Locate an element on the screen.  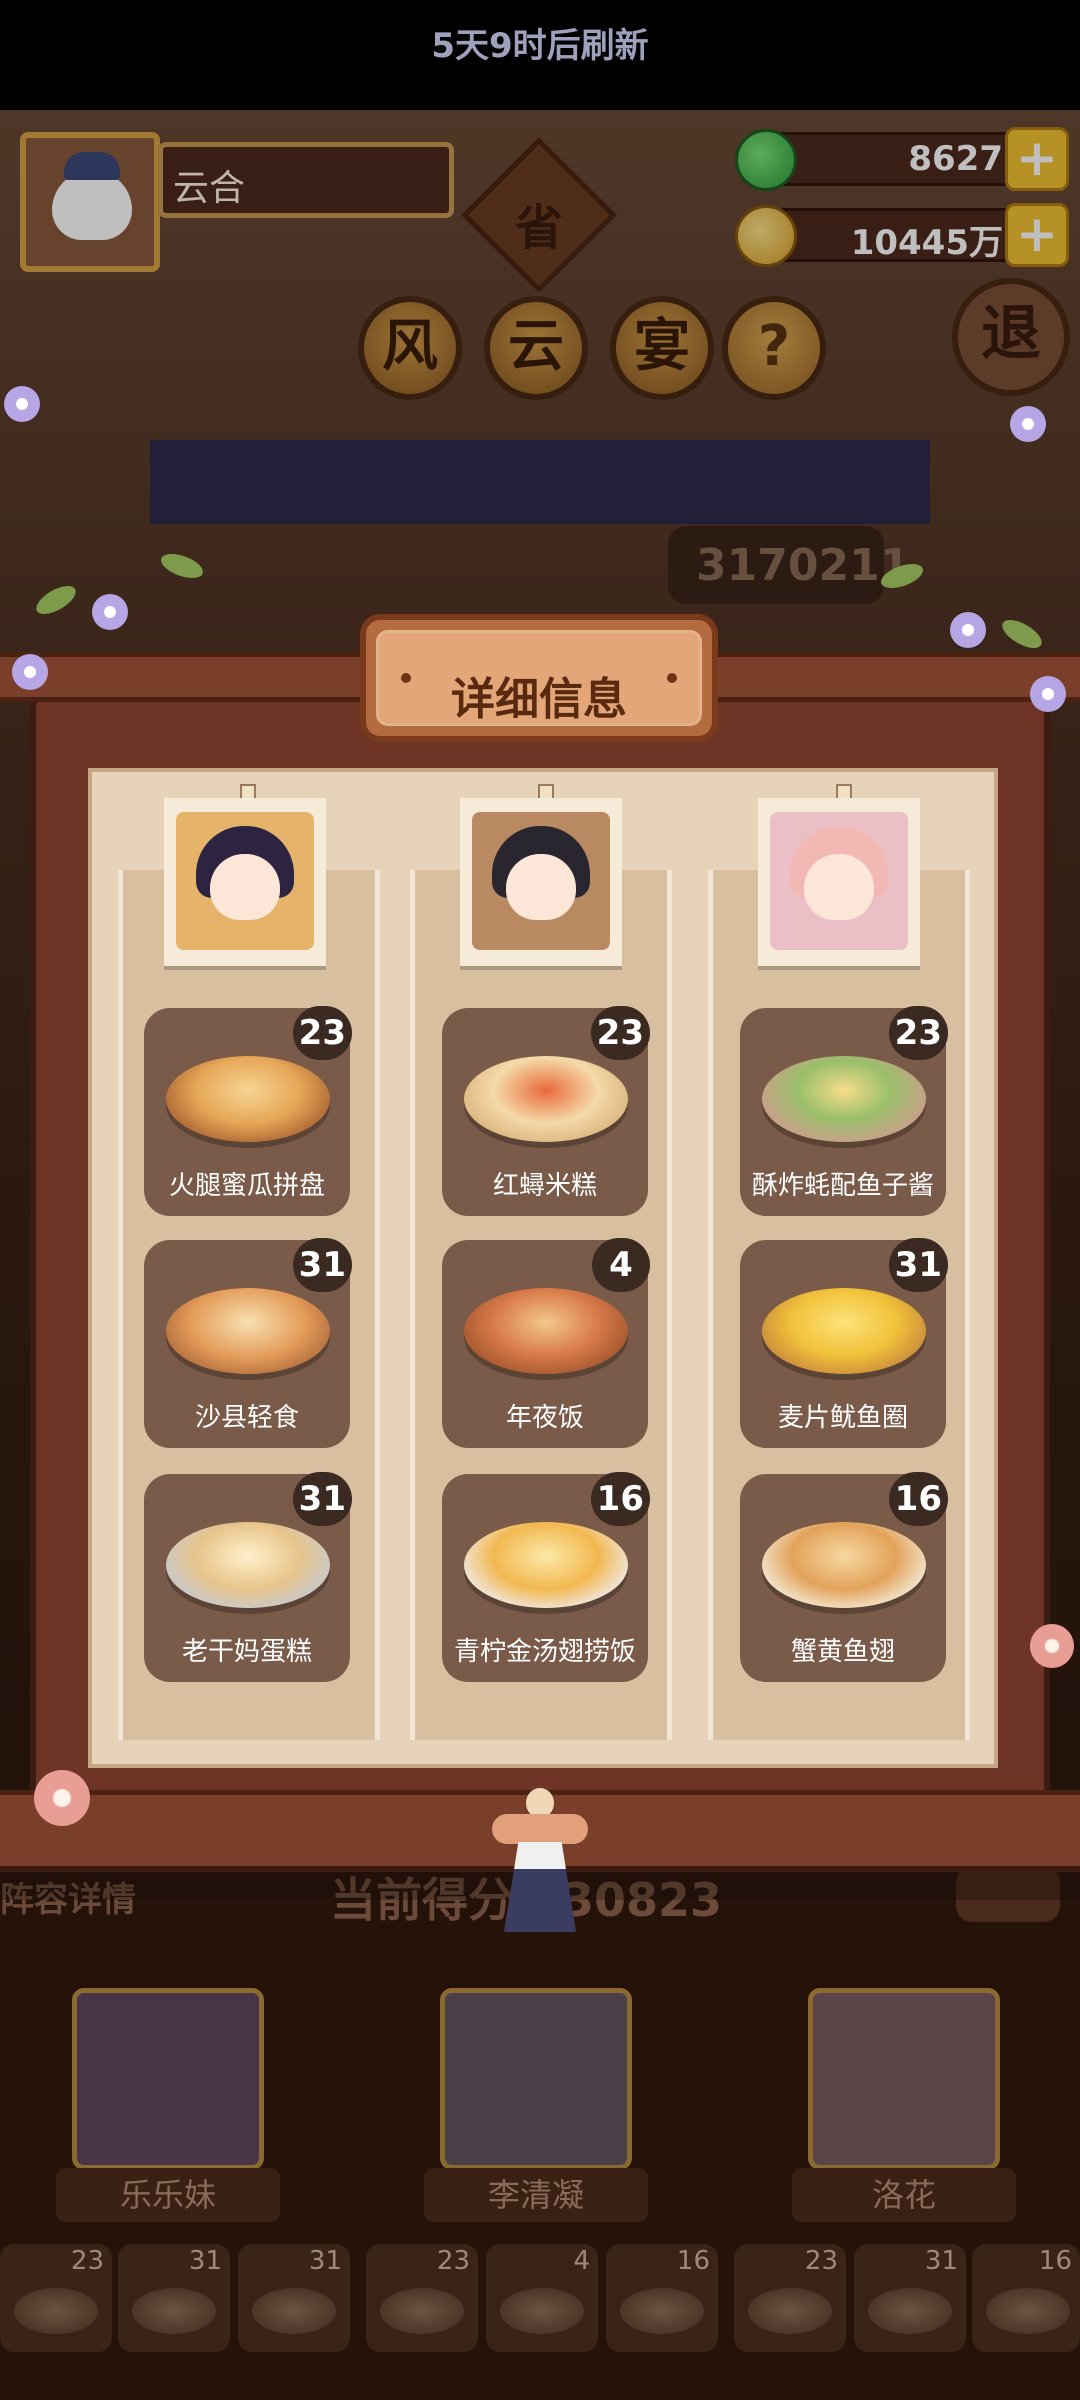
dish-name: 酥炸蚝配鱼子酱 is located at coordinates (842, 1186).